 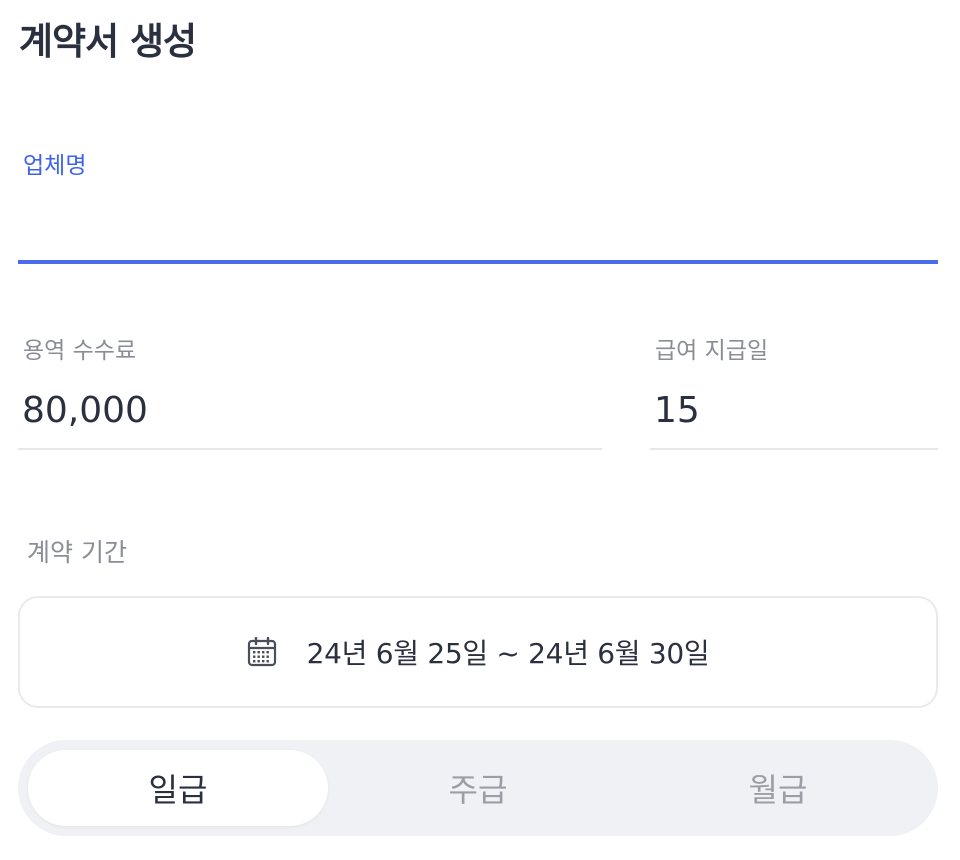 I want to click on period-label: 계약 기간, so click(x=77, y=552).